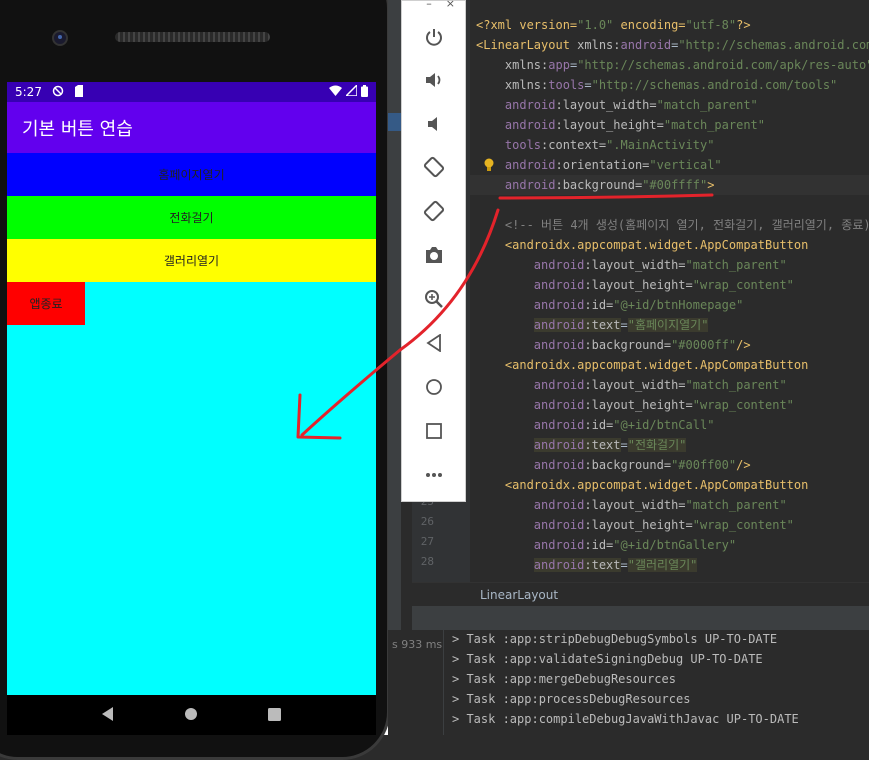 This screenshot has height=760, width=869. I want to click on breadcrumb: LinearLayout, so click(640, 594).